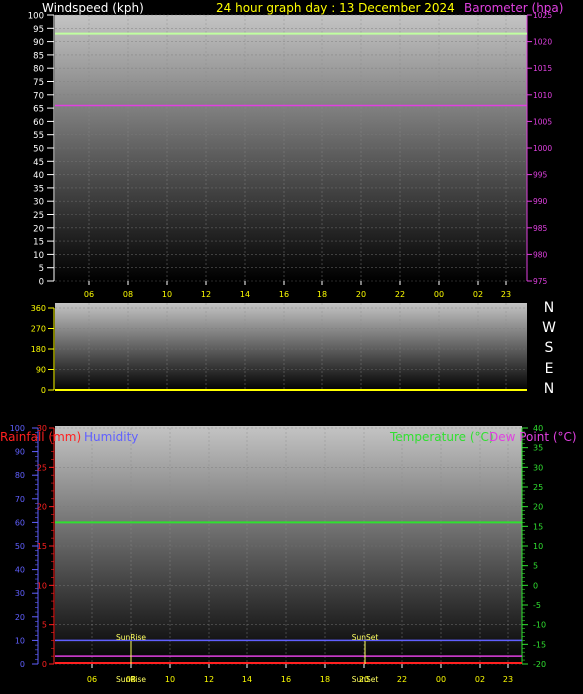  Describe the element at coordinates (93, 8) in the screenshot. I see `windspeed-title: Windspeed (kph)` at that location.